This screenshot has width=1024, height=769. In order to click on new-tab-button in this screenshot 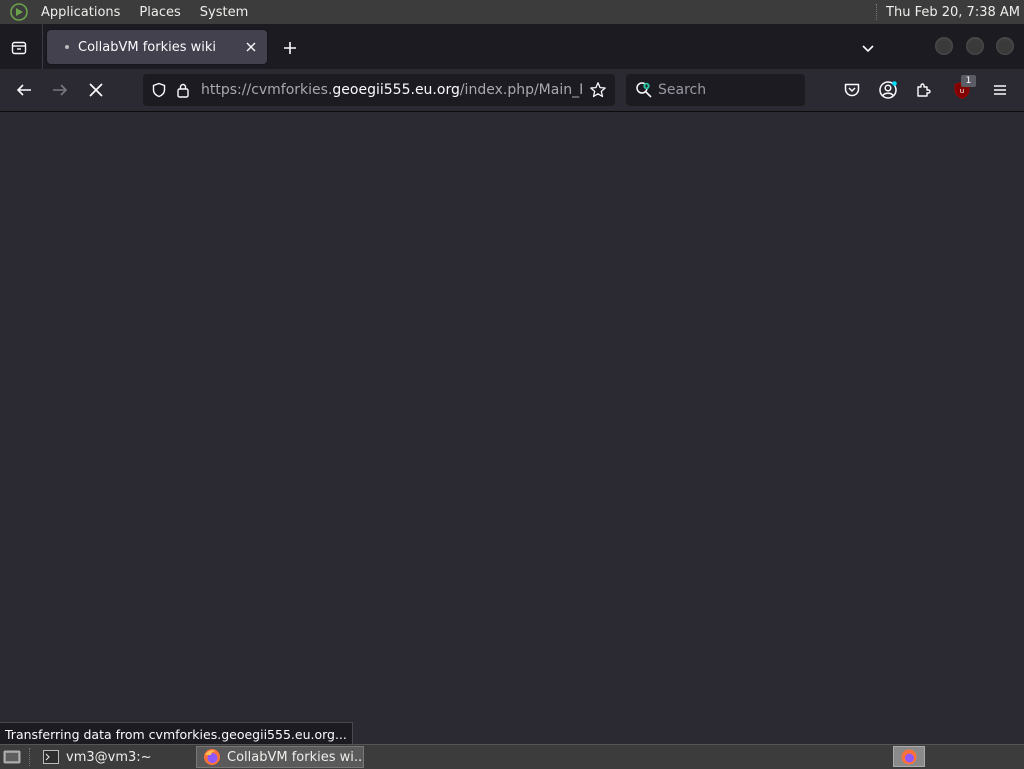, I will do `click(290, 48)`.